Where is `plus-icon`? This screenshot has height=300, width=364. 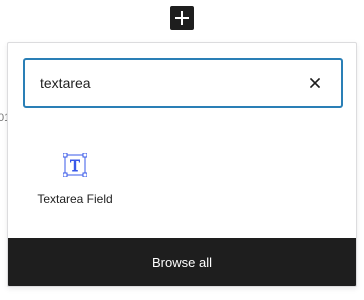 plus-icon is located at coordinates (182, 18).